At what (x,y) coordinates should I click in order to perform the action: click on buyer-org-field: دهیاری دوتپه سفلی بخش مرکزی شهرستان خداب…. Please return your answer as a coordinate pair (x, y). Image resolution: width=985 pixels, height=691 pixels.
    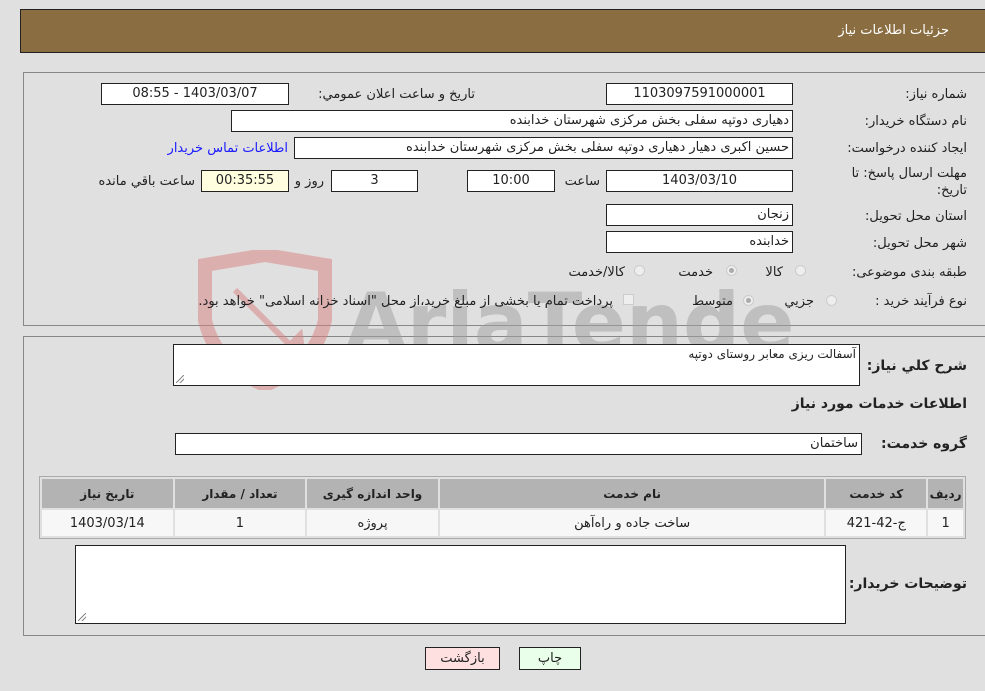
    Looking at the image, I should click on (512, 121).